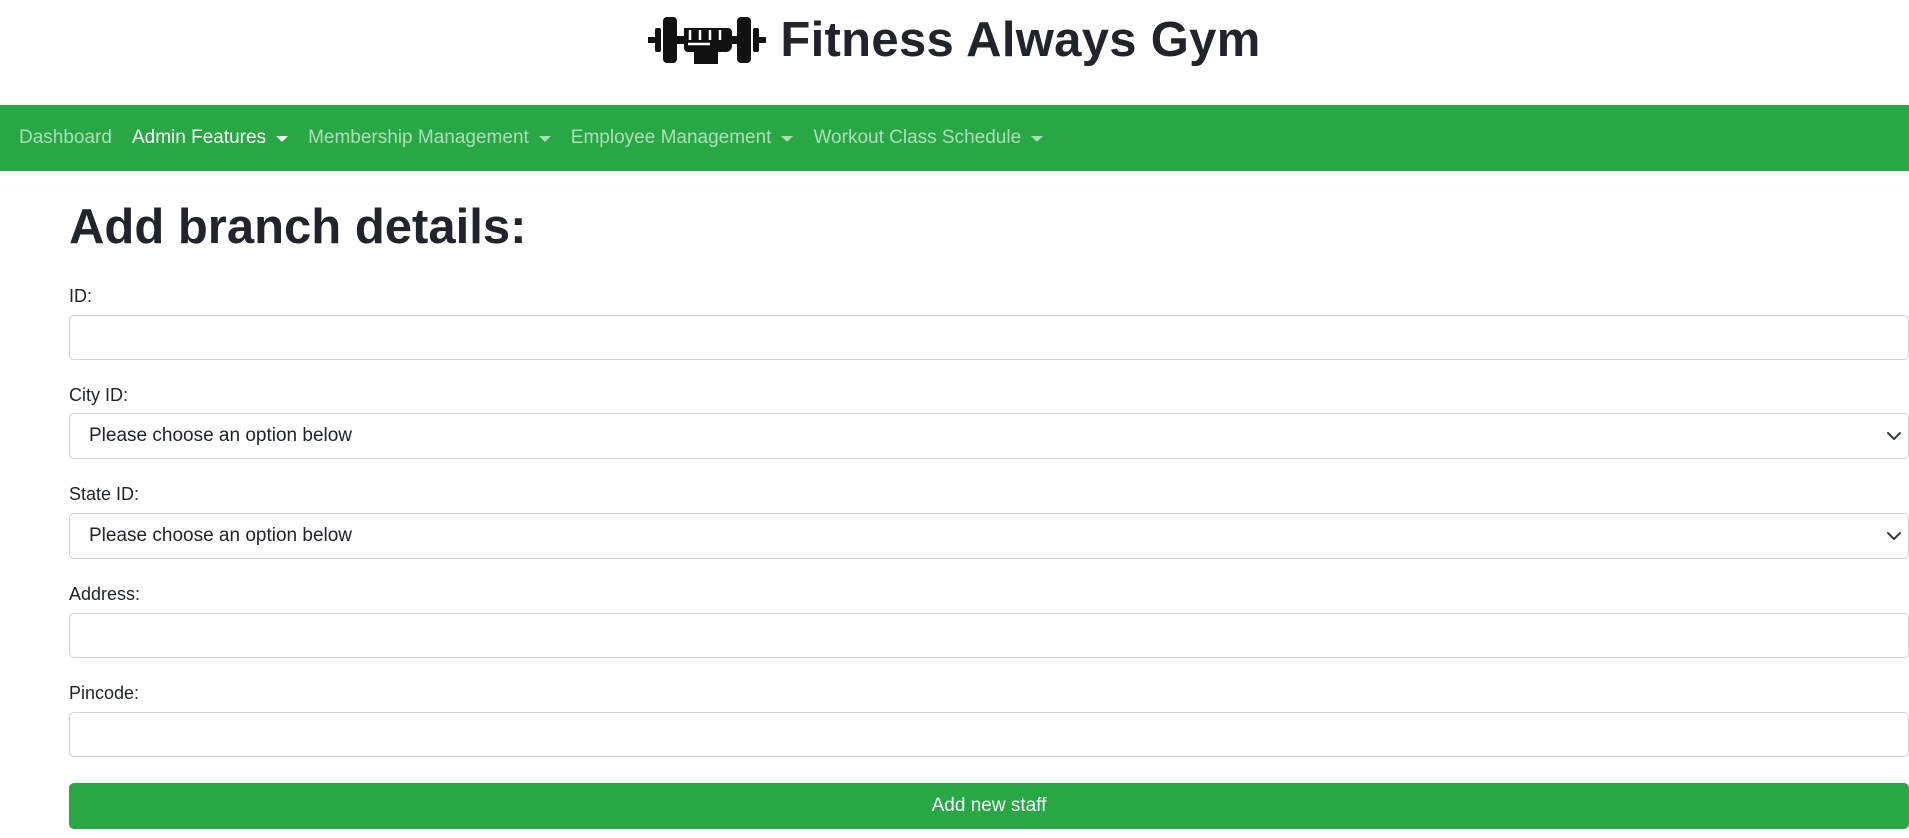  I want to click on nav-workout-class-schedule: Workout Class Schedule, so click(928, 138).